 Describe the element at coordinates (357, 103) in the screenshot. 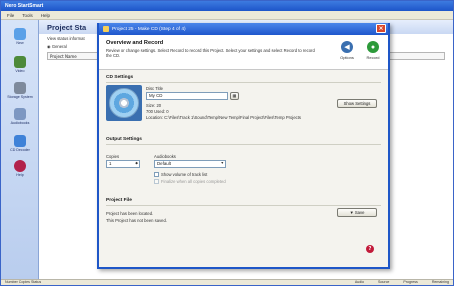

I see `show-settings-button: Show Settings` at that location.